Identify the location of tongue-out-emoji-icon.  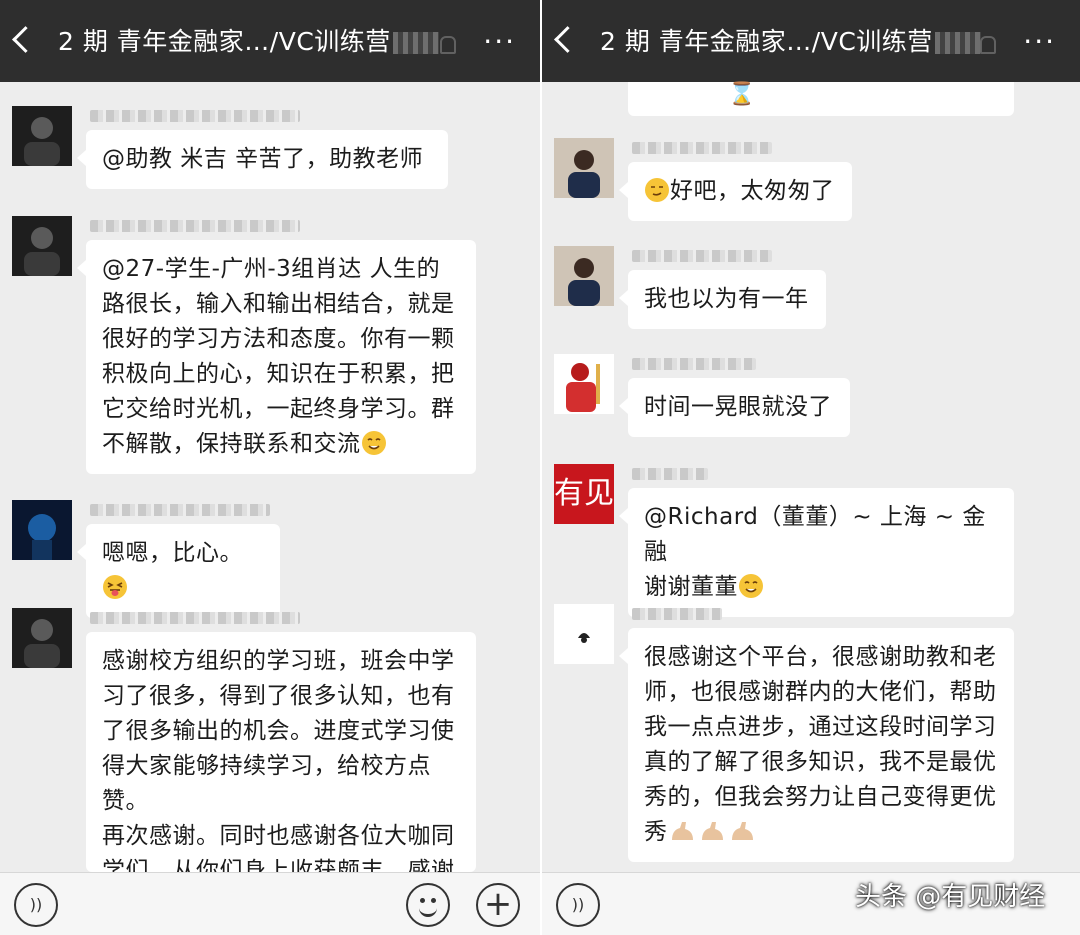
(115, 587).